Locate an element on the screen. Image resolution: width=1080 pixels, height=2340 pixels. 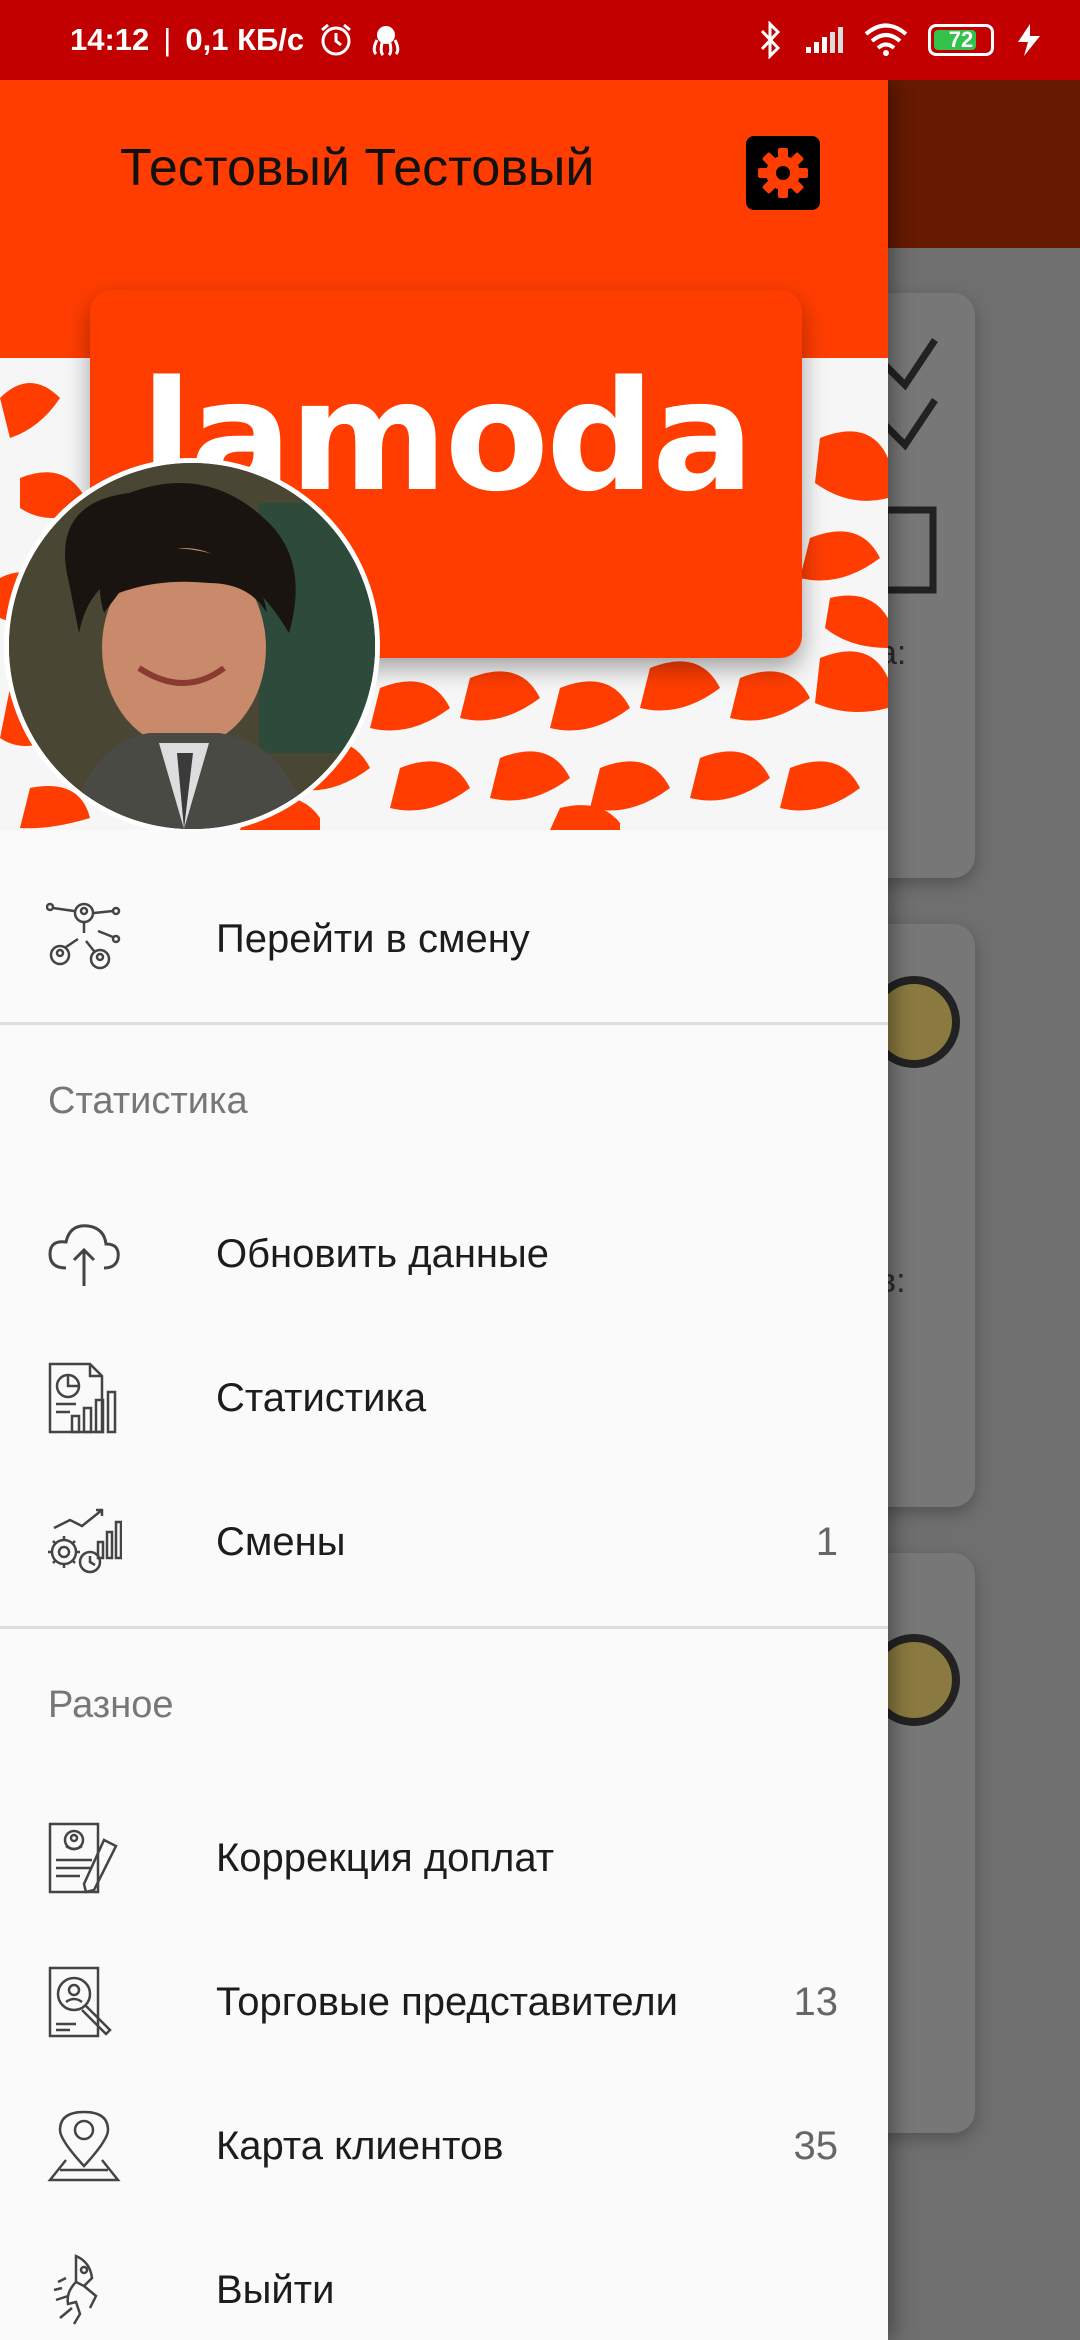
menu-item-label: Выйти is located at coordinates (275, 2289).